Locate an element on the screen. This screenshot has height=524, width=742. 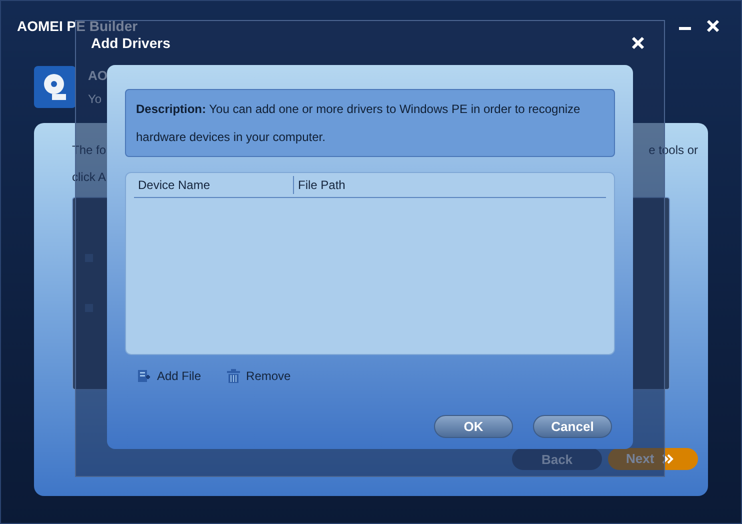
description-text: Description: You can add one or more drivers to Windows PE in order to recognize hardware devices in your computer. is located at coordinates (359, 123).